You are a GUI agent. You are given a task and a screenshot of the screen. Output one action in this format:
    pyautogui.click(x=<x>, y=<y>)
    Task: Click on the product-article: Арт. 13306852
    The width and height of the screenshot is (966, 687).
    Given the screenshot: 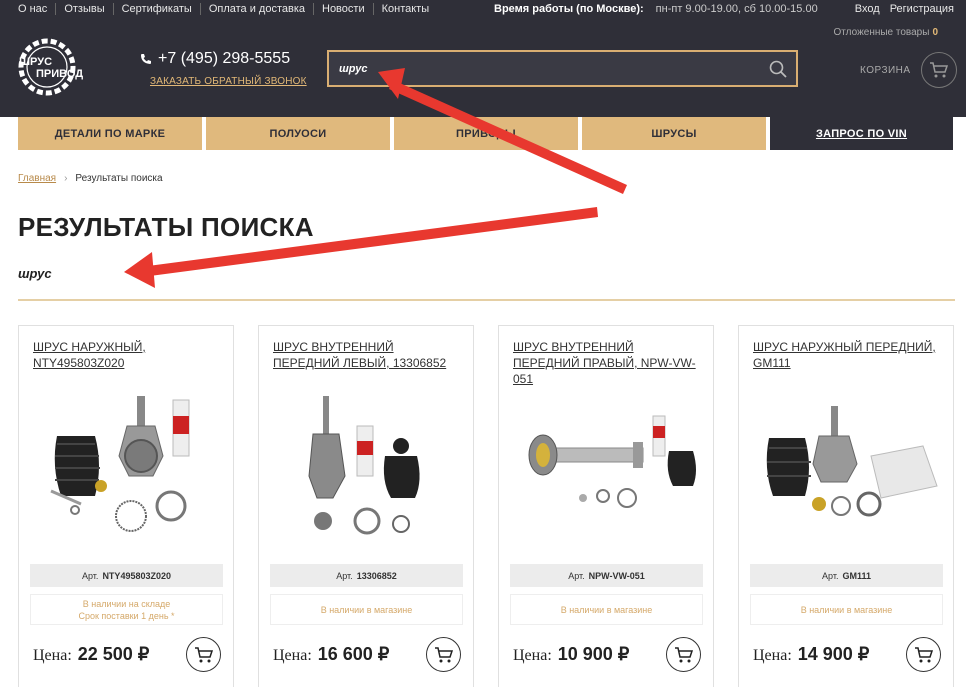 What is the action you would take?
    pyautogui.click(x=366, y=575)
    